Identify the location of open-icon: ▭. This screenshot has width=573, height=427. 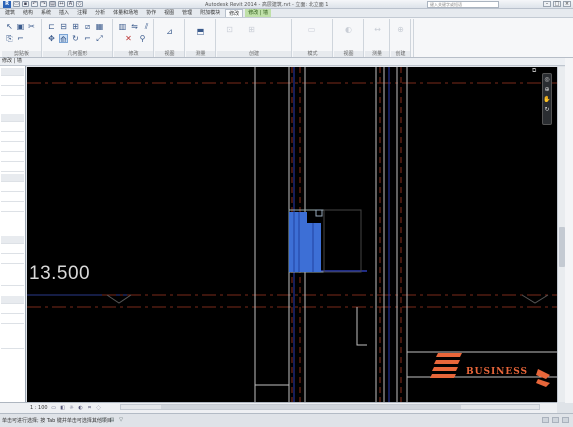
(16, 4).